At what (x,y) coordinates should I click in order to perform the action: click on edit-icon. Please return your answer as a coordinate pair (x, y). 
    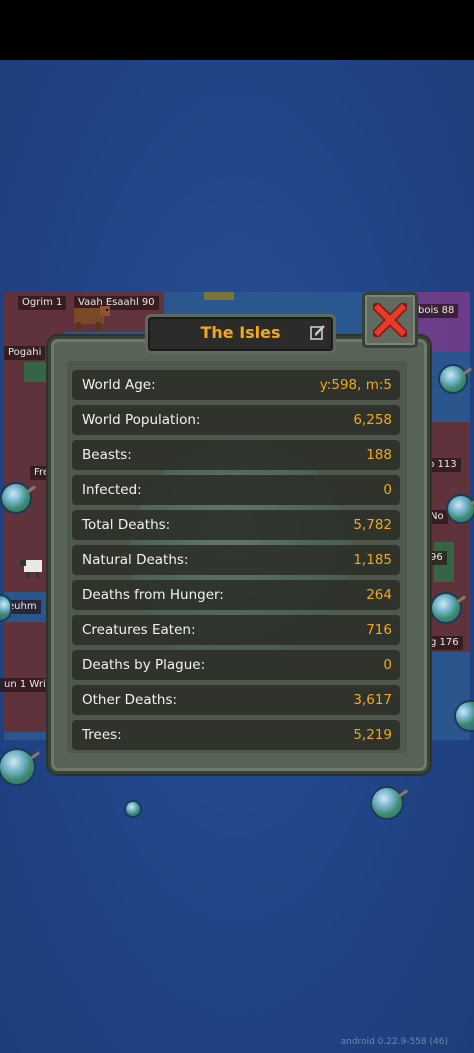
    Looking at the image, I should click on (318, 332).